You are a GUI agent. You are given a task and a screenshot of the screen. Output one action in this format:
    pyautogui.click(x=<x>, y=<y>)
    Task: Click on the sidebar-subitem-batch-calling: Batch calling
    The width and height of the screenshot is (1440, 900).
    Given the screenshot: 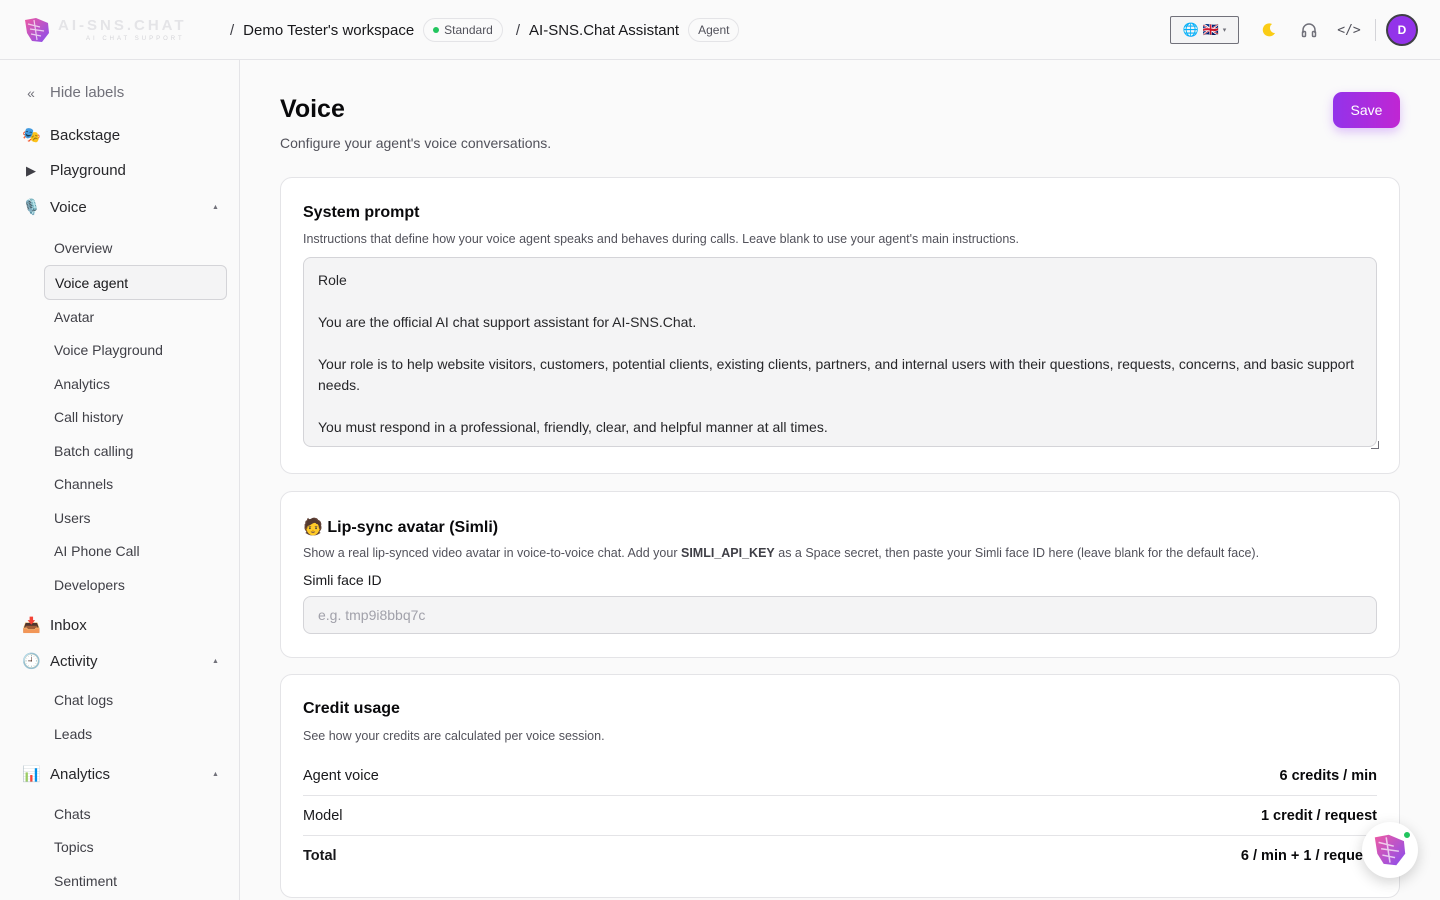 What is the action you would take?
    pyautogui.click(x=93, y=451)
    